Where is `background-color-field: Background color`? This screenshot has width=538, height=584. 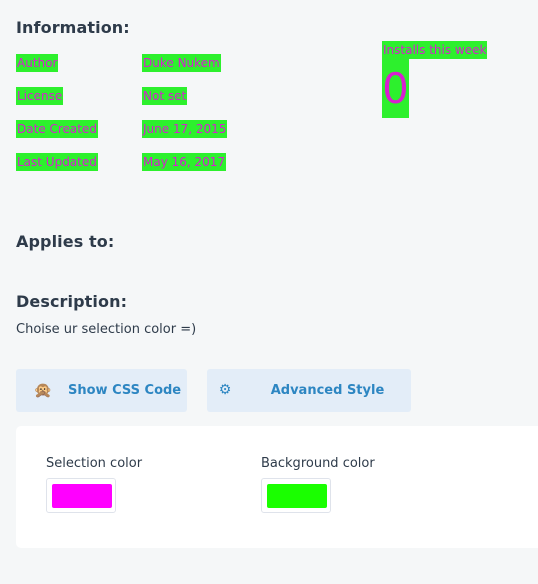 background-color-field: Background color is located at coordinates (318, 484).